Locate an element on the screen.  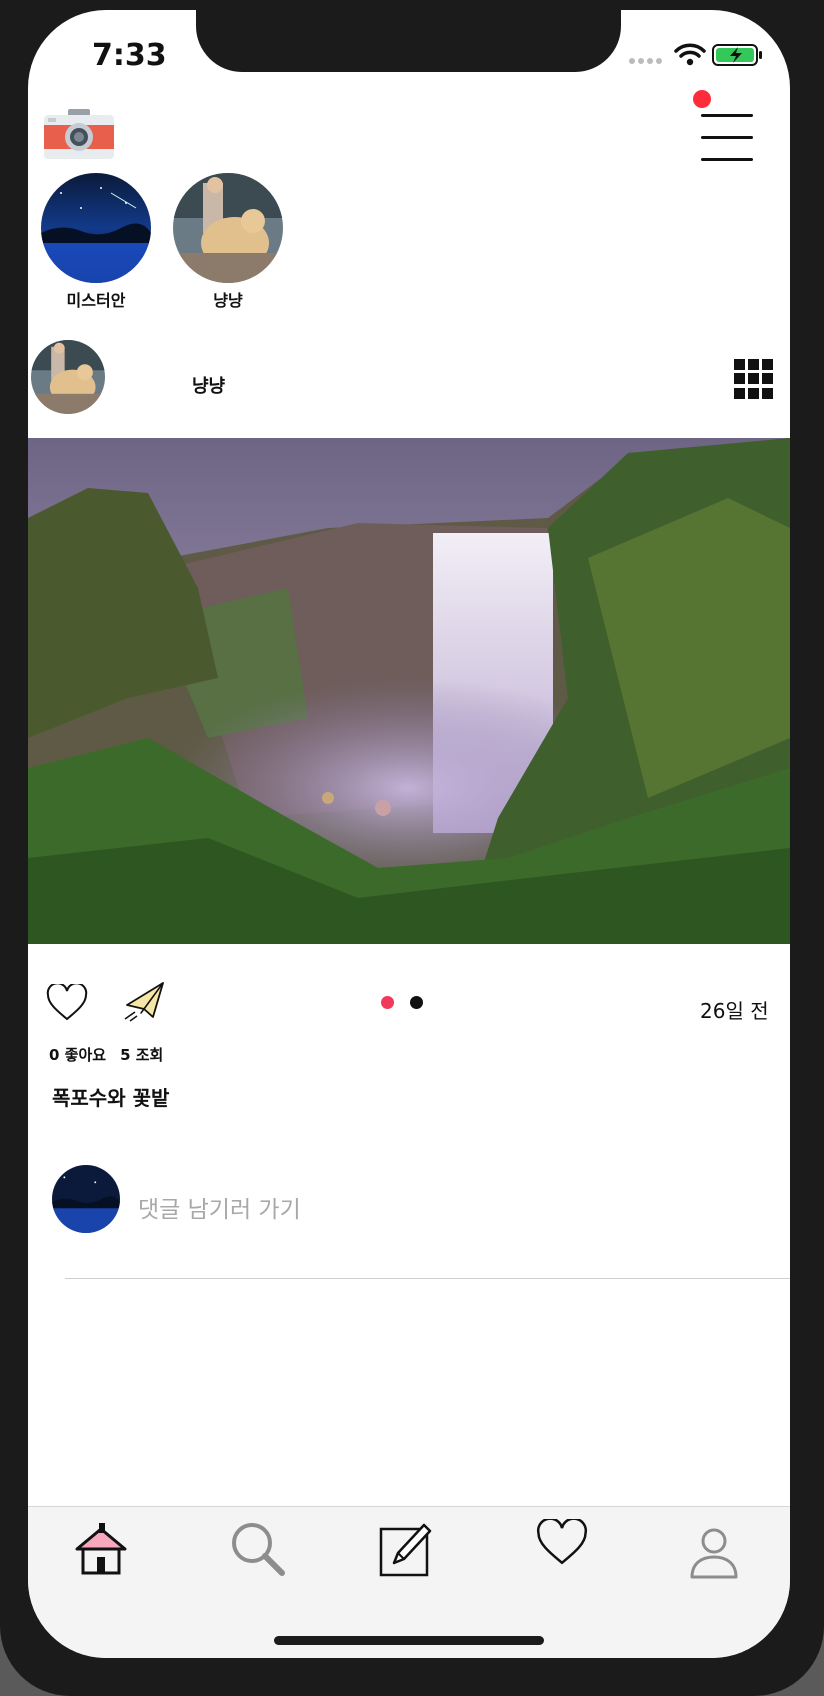
post-username: 냥냥 is located at coordinates (208, 385).